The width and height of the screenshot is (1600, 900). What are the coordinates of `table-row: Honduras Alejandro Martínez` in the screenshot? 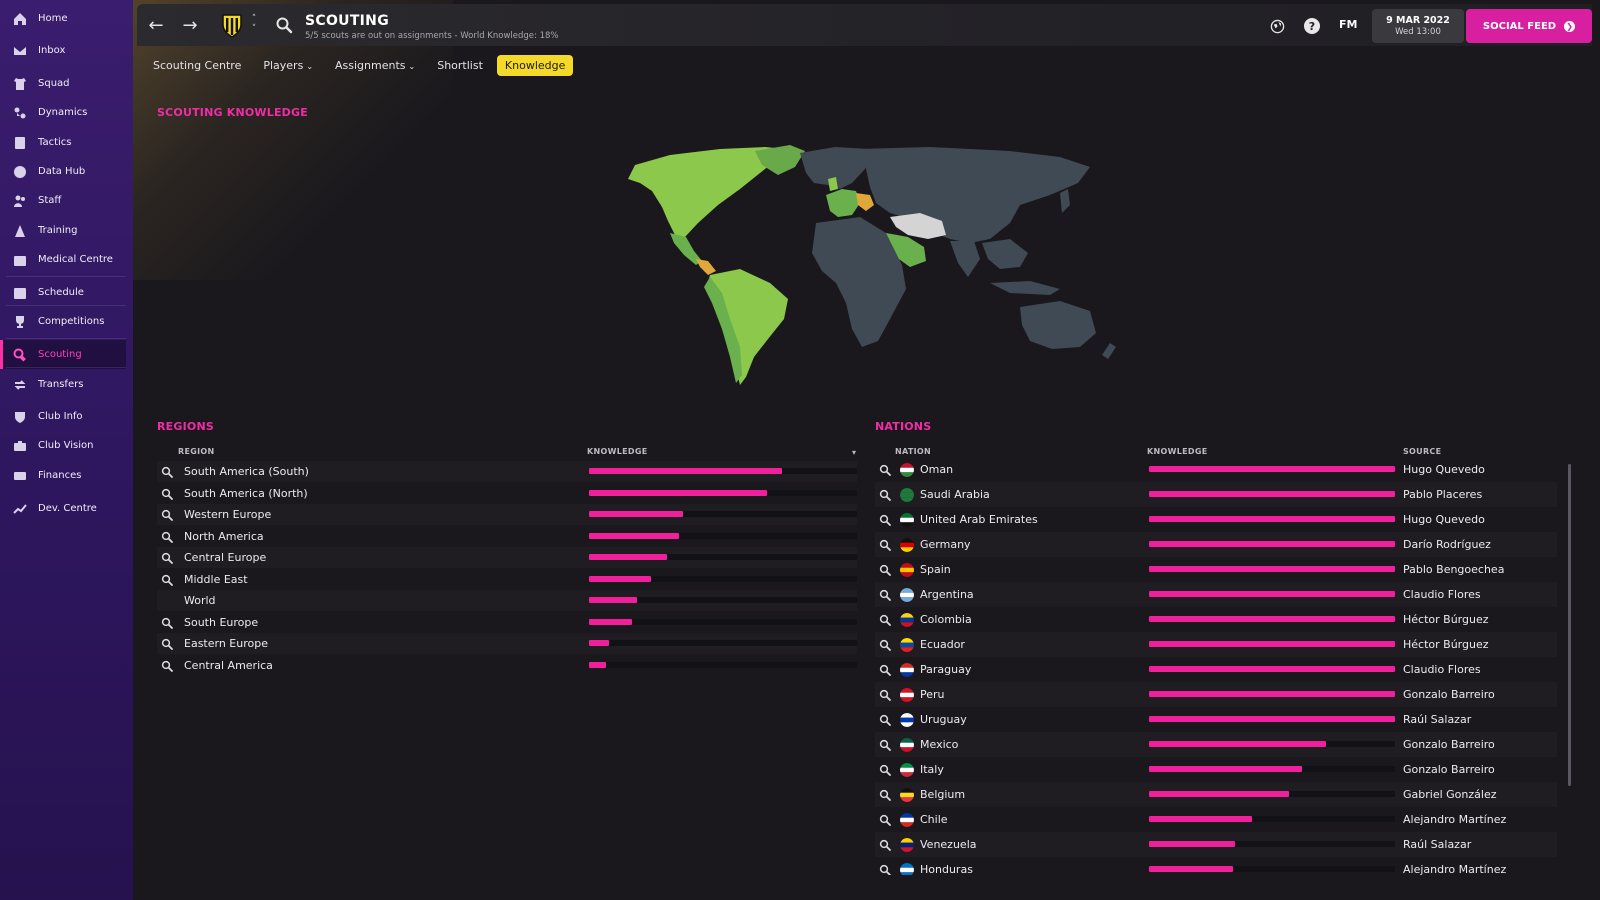 It's located at (1216, 866).